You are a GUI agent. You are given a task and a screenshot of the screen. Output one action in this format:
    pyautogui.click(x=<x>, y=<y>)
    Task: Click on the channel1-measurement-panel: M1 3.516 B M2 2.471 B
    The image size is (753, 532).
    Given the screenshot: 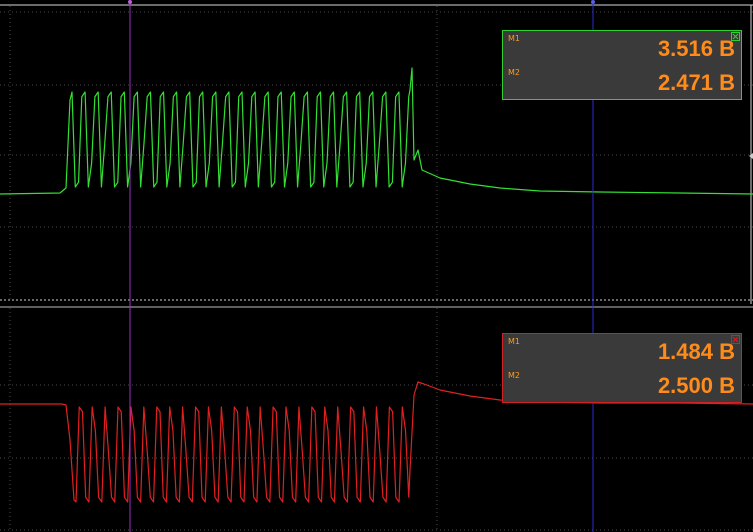 What is the action you would take?
    pyautogui.click(x=622, y=65)
    